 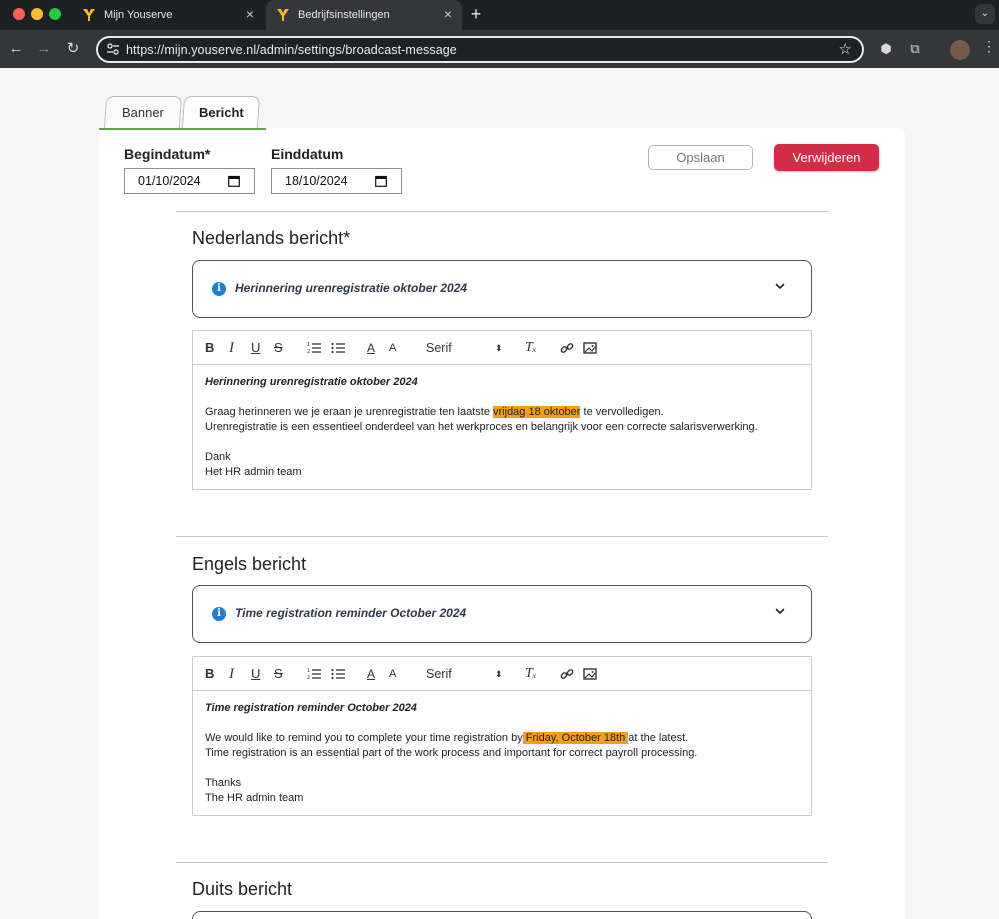 I want to click on start-date-value: 01/10/2024, so click(x=169, y=181).